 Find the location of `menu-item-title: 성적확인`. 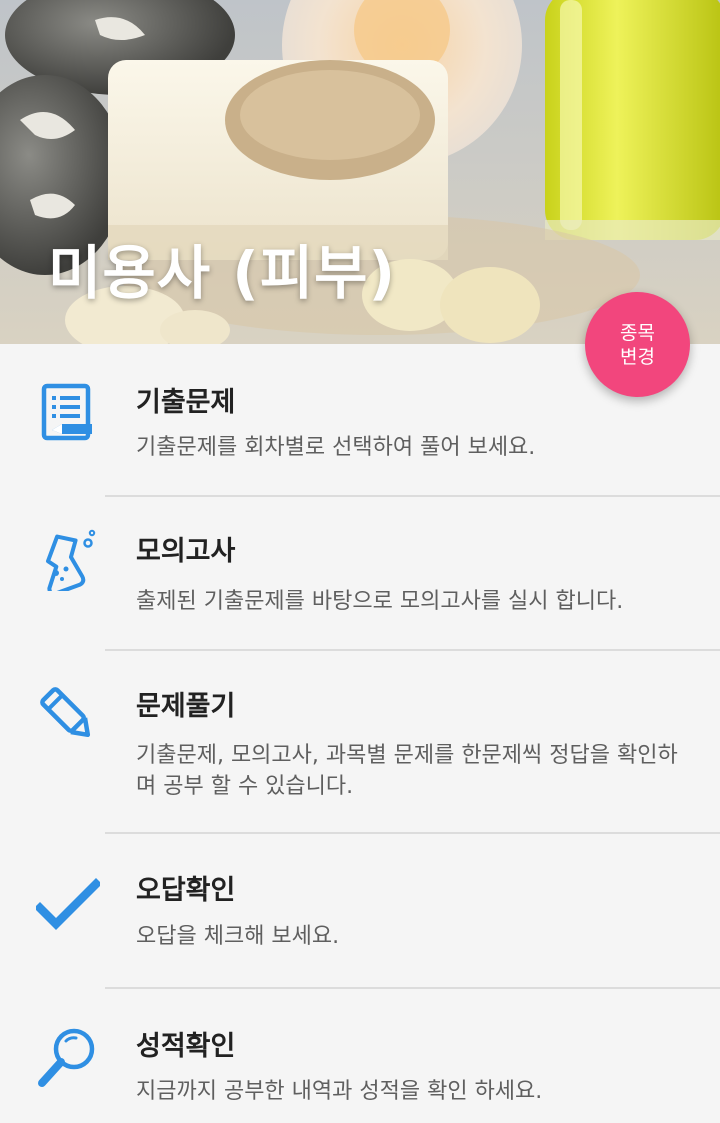

menu-item-title: 성적확인 is located at coordinates (186, 1046).